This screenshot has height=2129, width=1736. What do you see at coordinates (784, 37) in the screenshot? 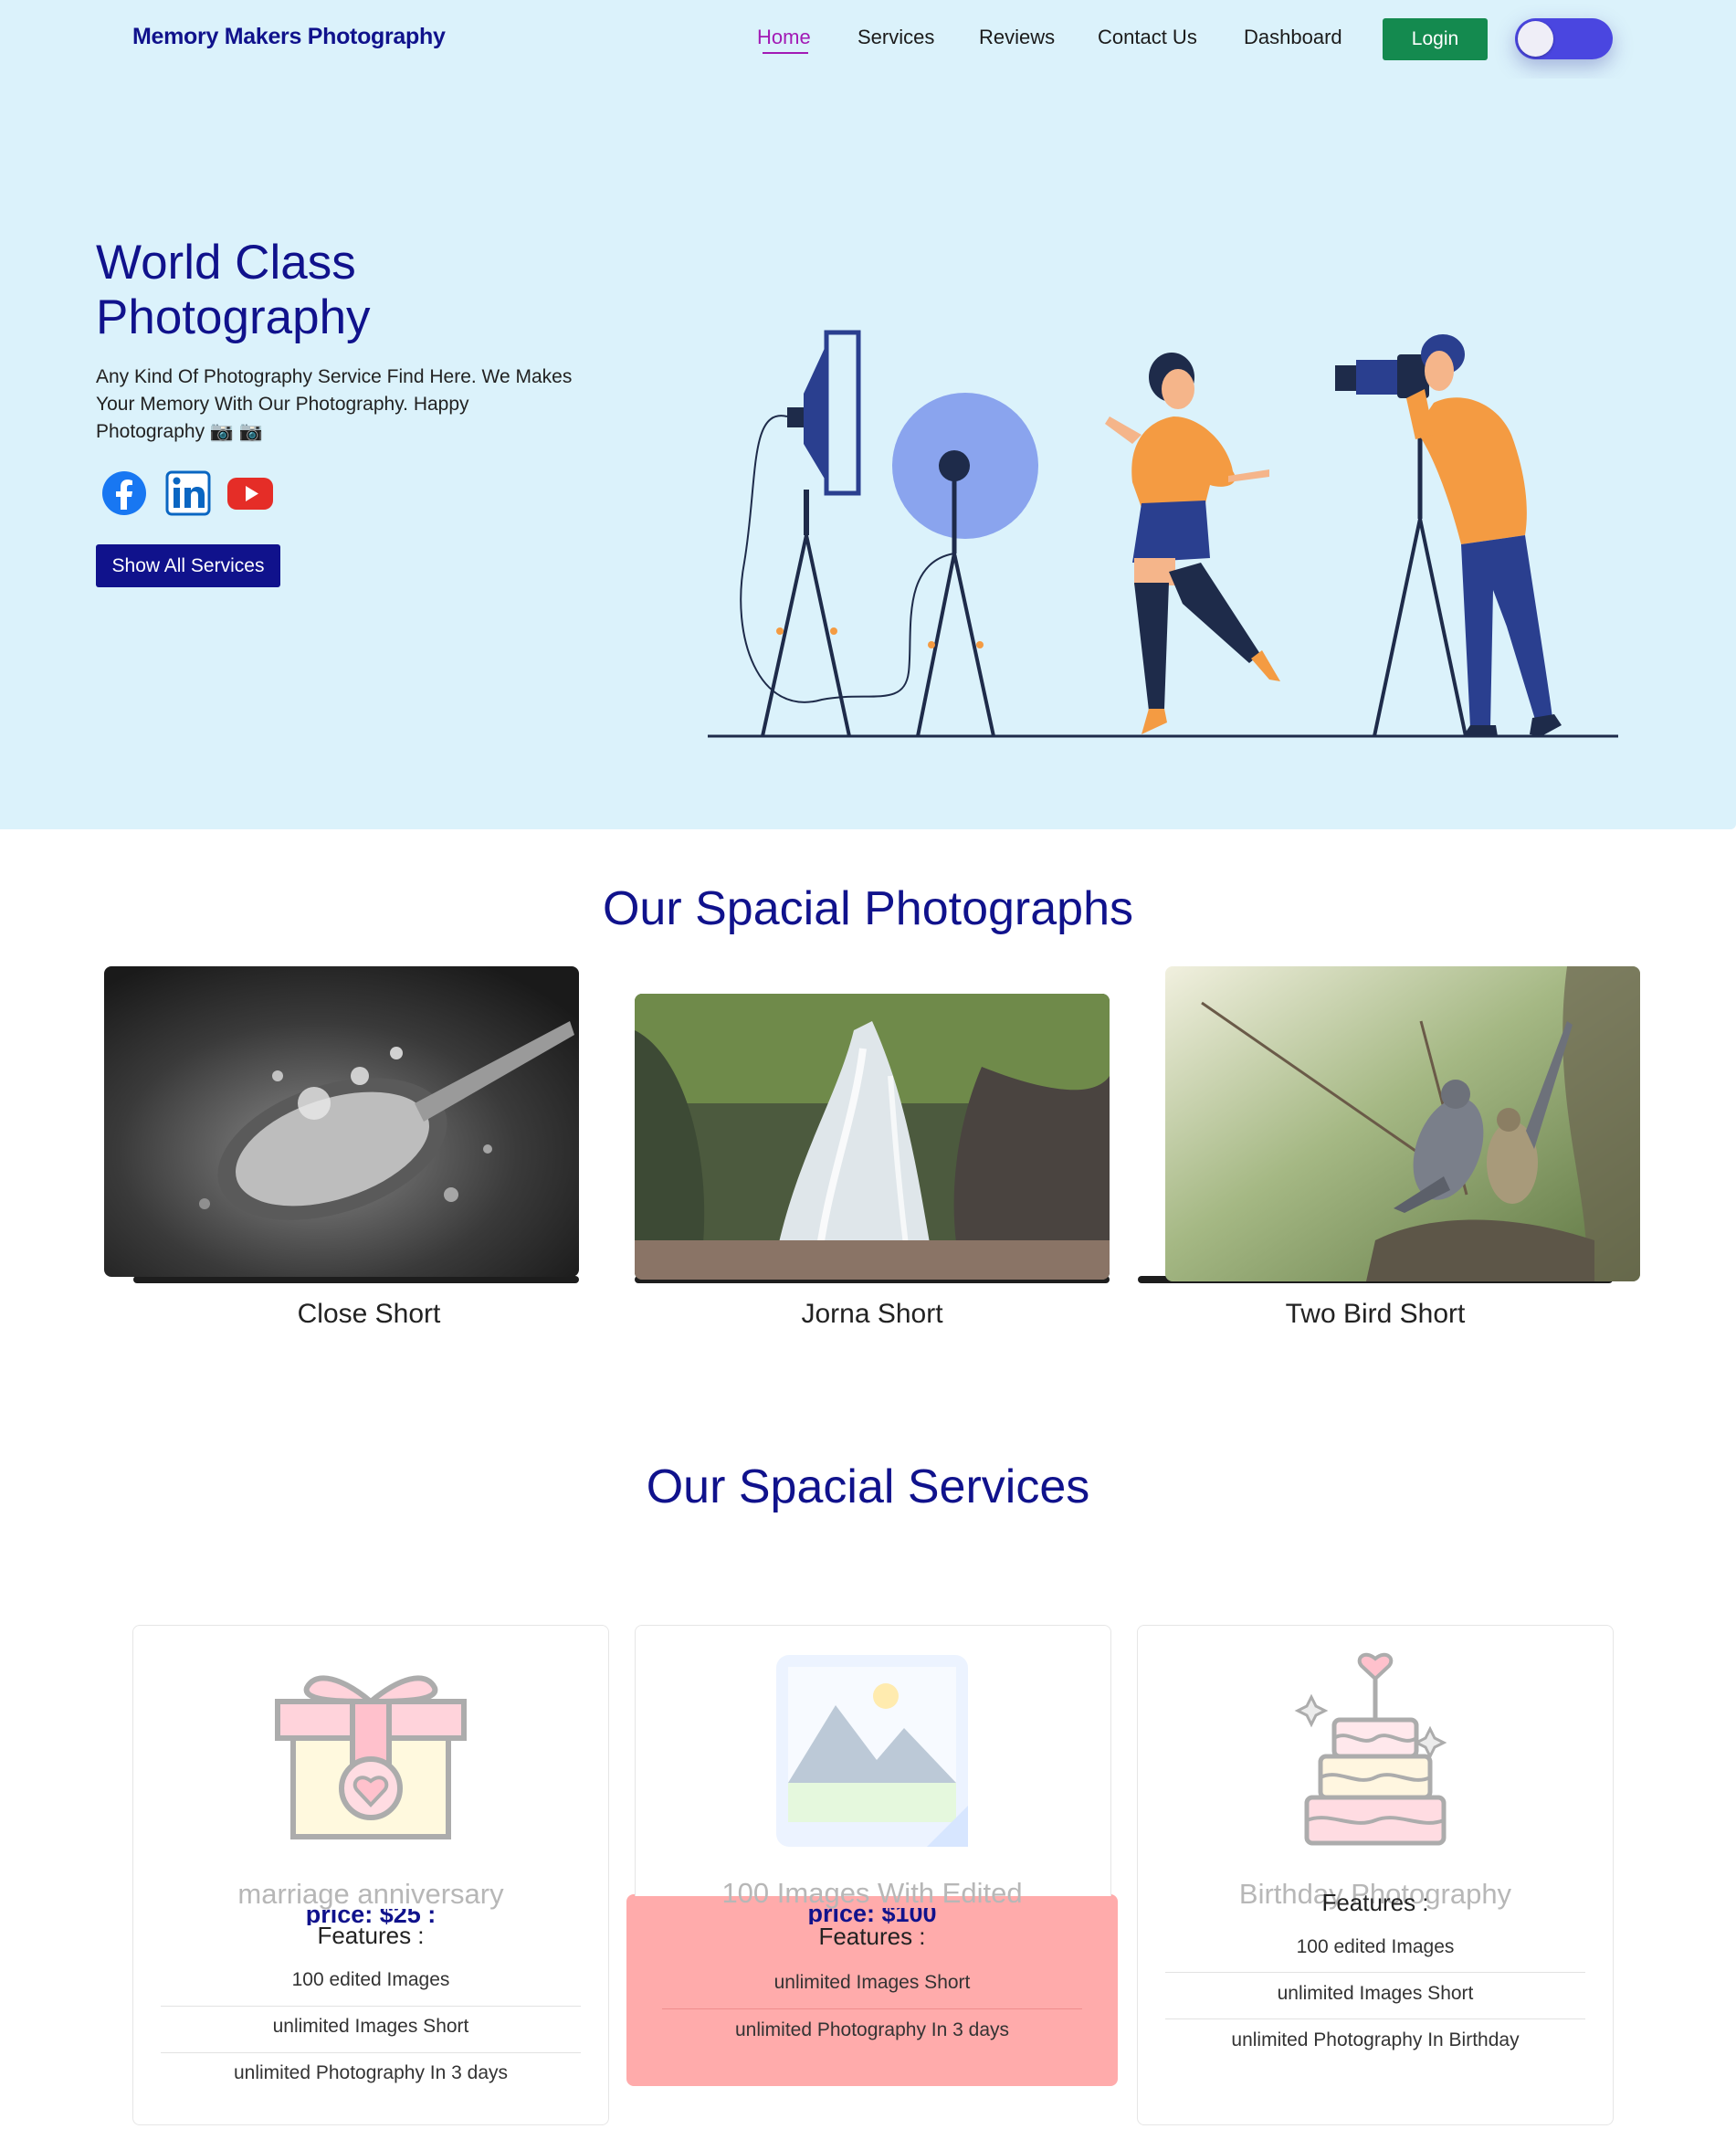
I see `nav-link-home: Home` at bounding box center [784, 37].